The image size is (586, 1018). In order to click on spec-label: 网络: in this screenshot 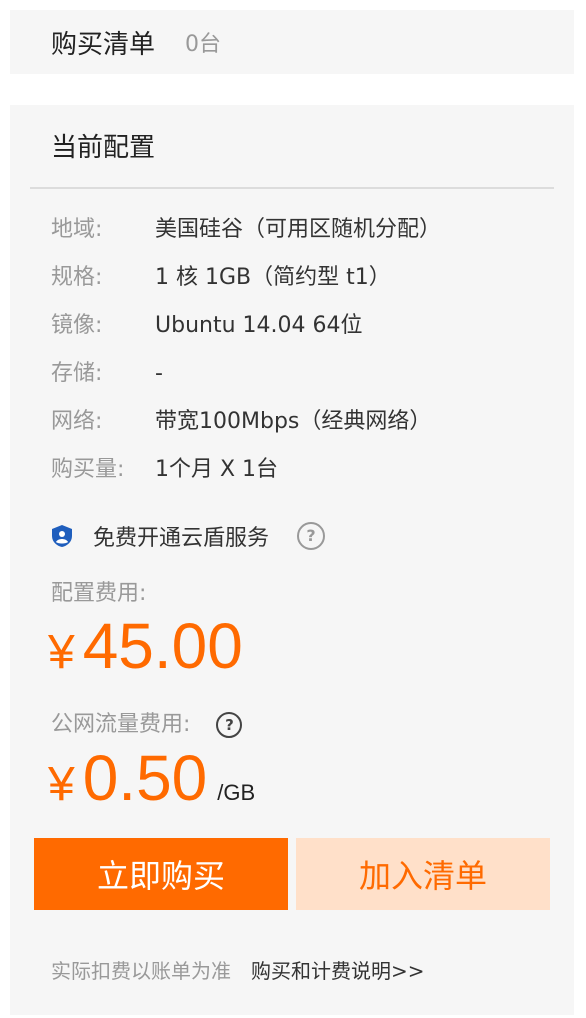, I will do `click(77, 421)`.